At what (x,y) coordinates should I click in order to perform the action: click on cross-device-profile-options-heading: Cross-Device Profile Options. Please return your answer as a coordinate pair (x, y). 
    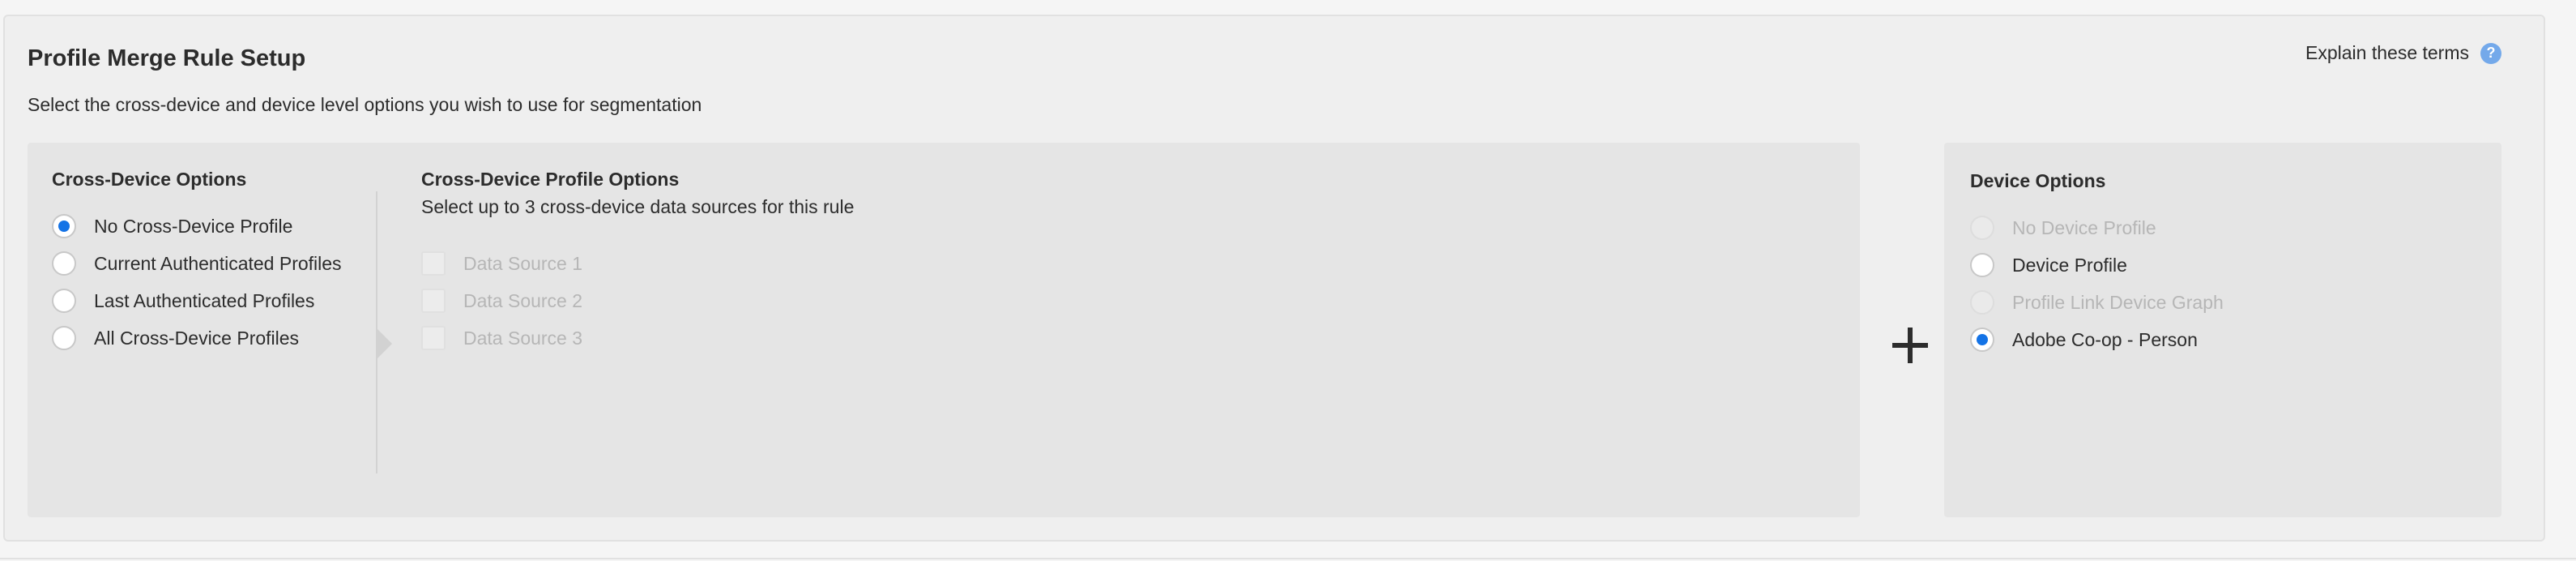
    Looking at the image, I should click on (550, 179).